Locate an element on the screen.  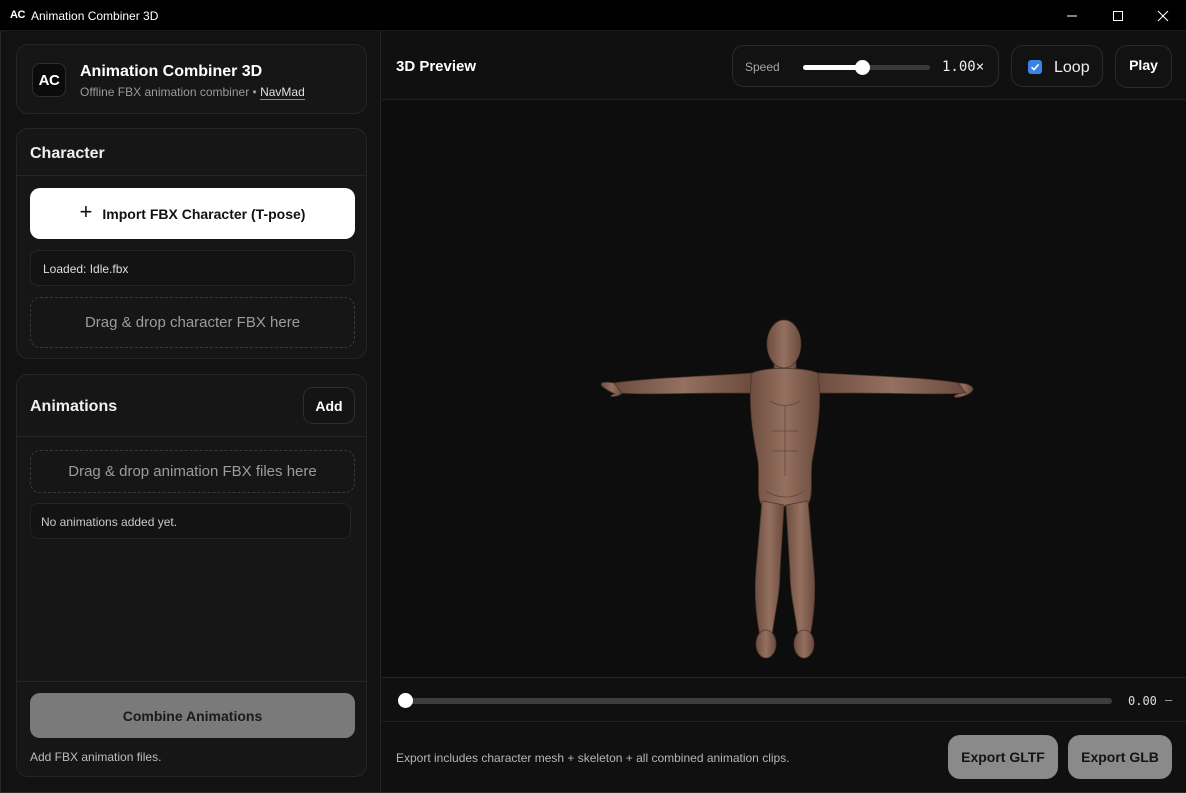
export-glb-button: Export GLB is located at coordinates (1120, 757).